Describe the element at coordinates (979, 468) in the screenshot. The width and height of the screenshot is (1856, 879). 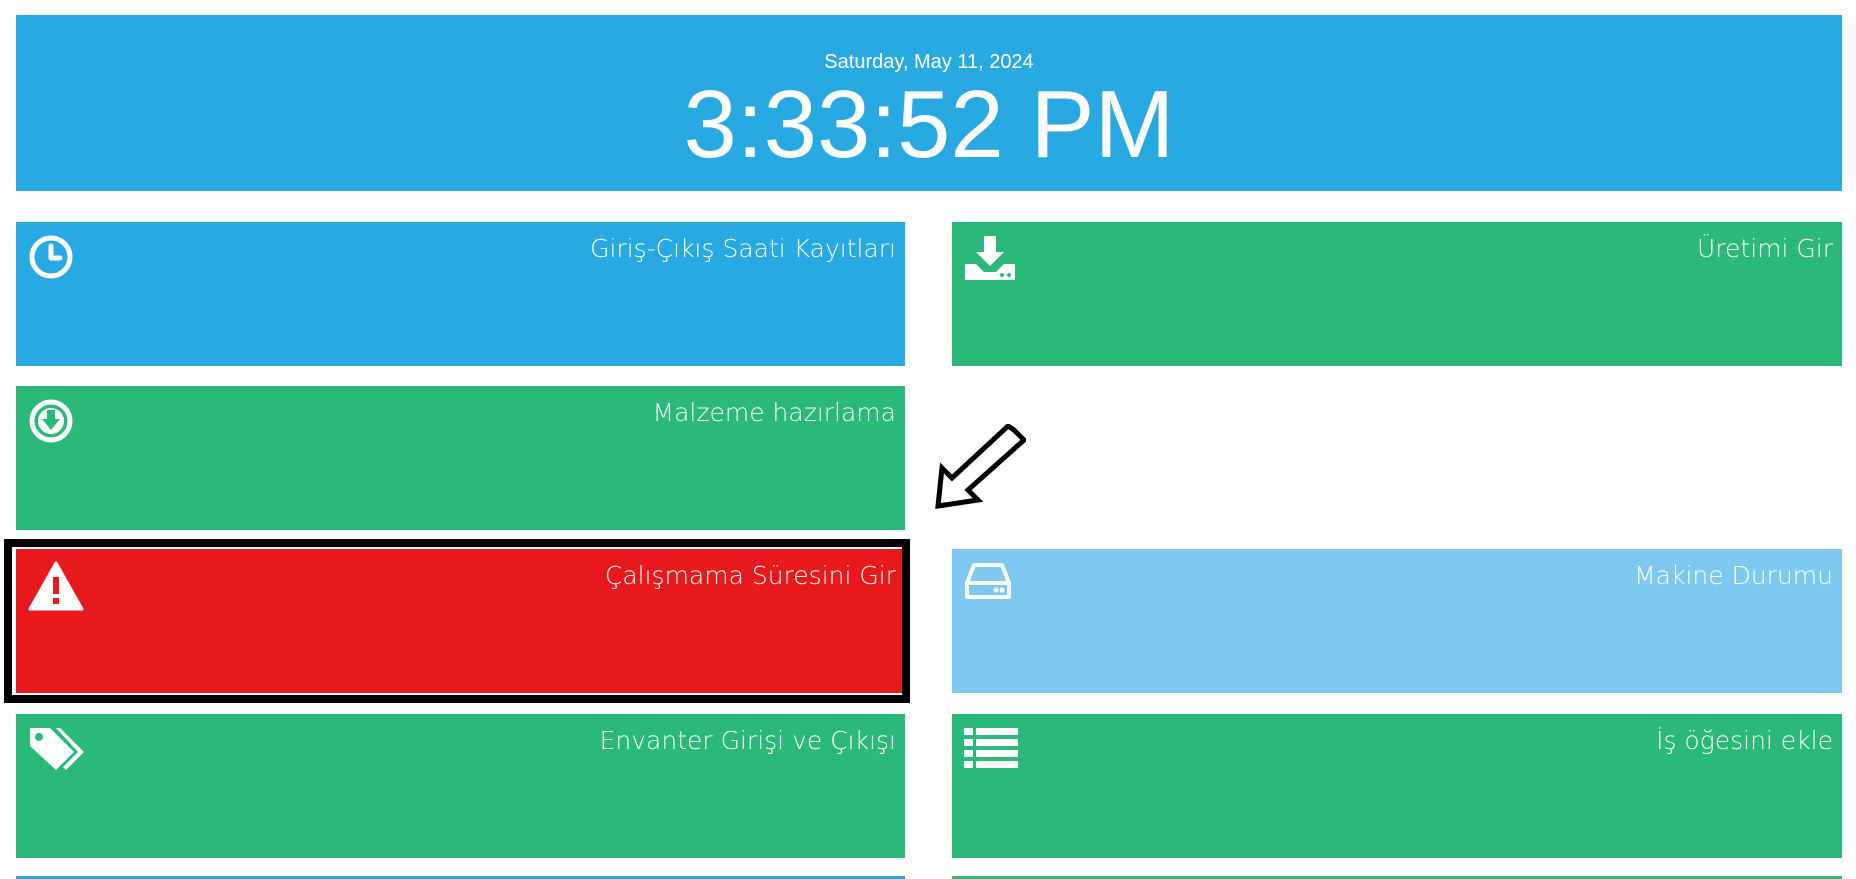
I see `arrow-down-left-icon` at that location.